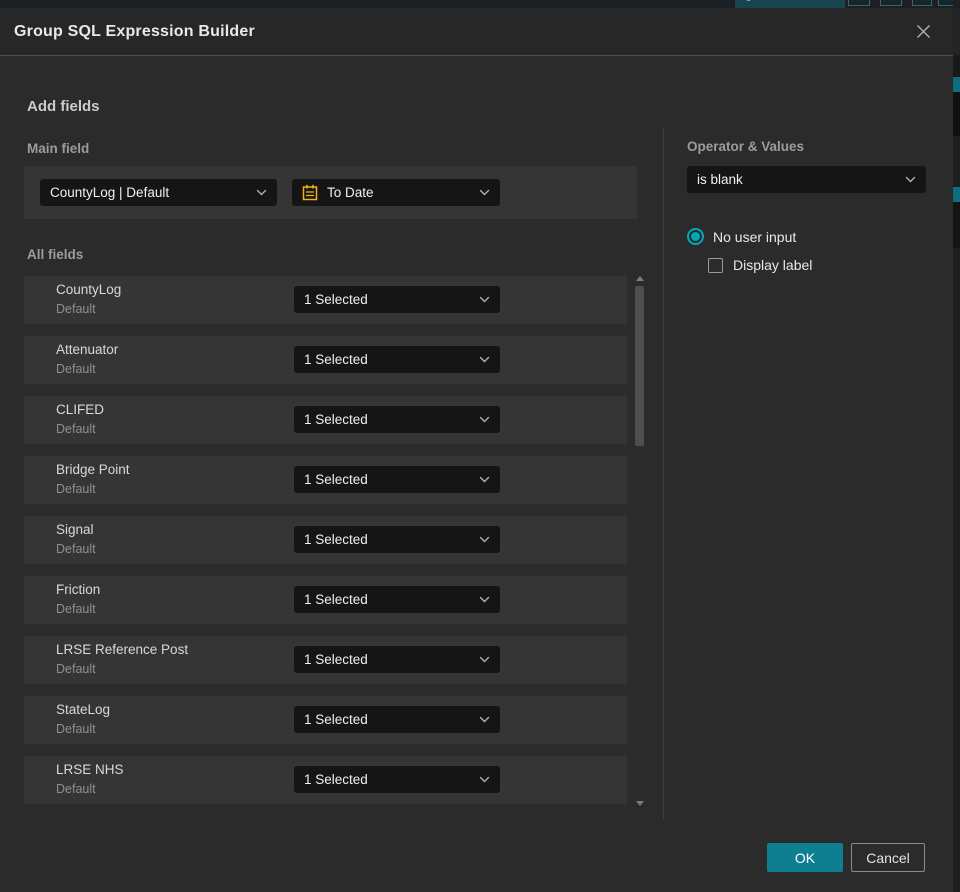 The height and width of the screenshot is (892, 960). I want to click on field-name: LRSE Reference Post, so click(122, 649).